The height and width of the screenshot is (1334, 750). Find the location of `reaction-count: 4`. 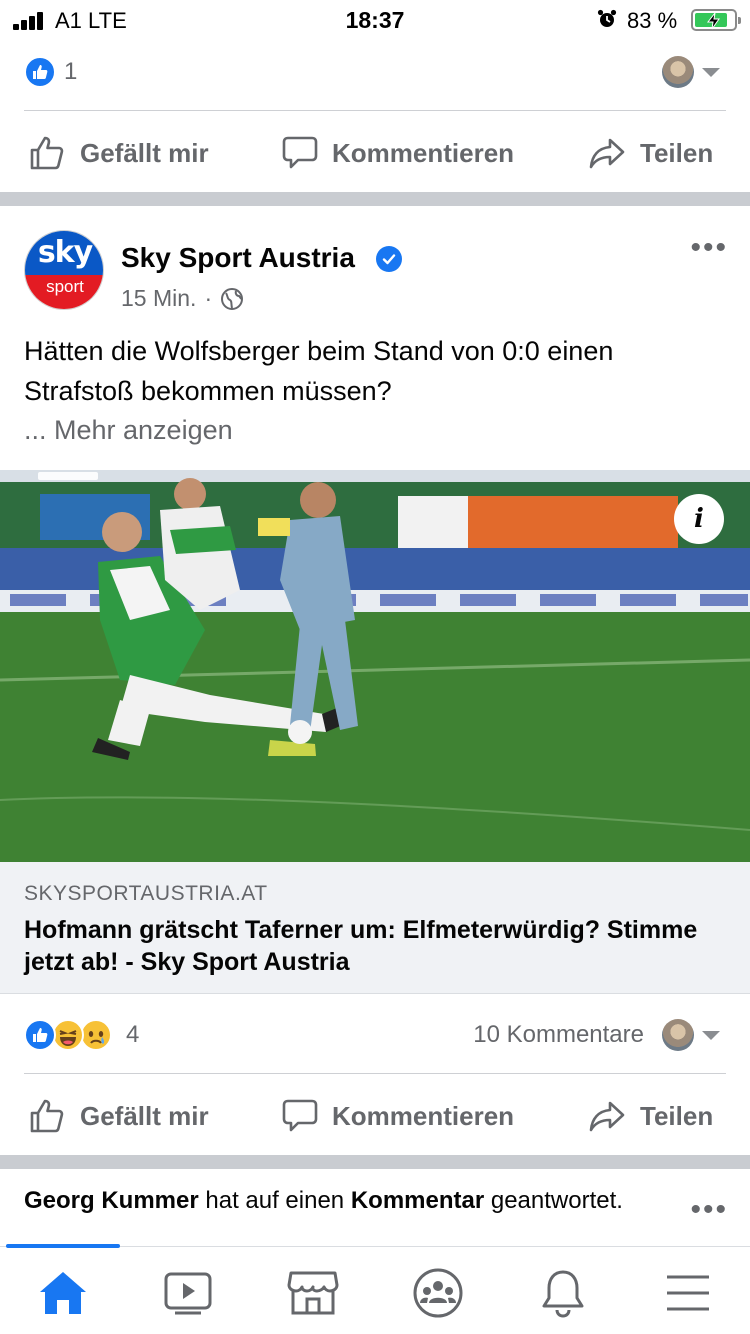

reaction-count: 4 is located at coordinates (133, 1034).